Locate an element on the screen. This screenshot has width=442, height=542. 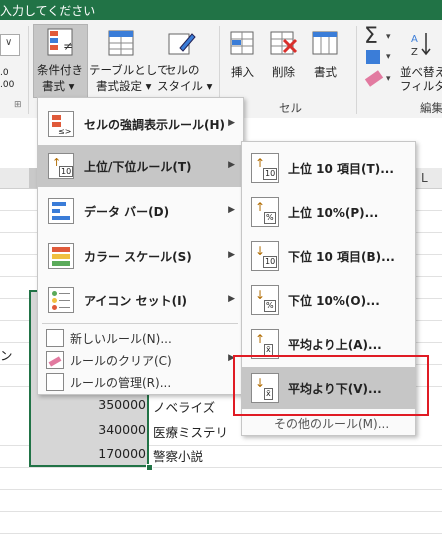
cells-group-label: セル is located at coordinates (290, 108).